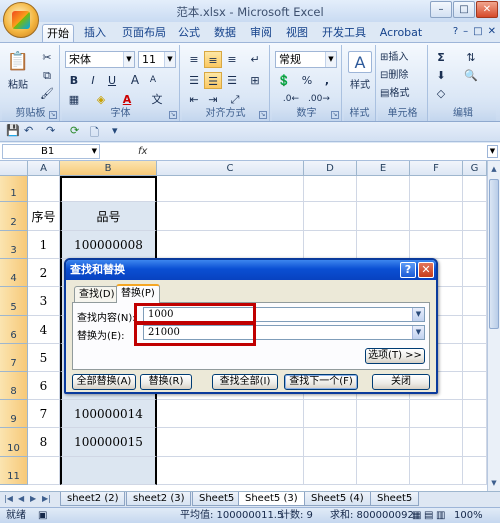 The image size is (500, 523). What do you see at coordinates (477, 31) in the screenshot?
I see `ribbon-restore-icon: □` at bounding box center [477, 31].